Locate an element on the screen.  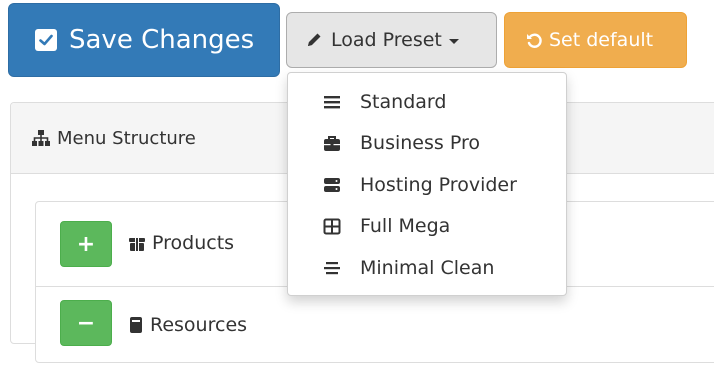
set-default-button: Set default is located at coordinates (595, 40).